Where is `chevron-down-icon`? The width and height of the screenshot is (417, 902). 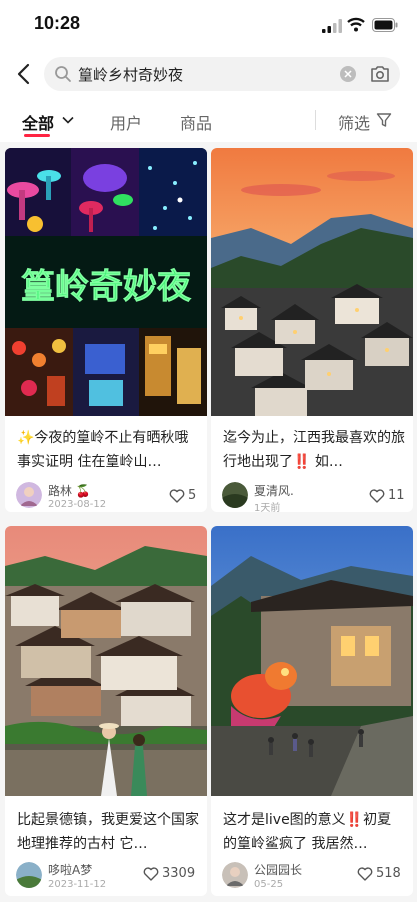 chevron-down-icon is located at coordinates (68, 120).